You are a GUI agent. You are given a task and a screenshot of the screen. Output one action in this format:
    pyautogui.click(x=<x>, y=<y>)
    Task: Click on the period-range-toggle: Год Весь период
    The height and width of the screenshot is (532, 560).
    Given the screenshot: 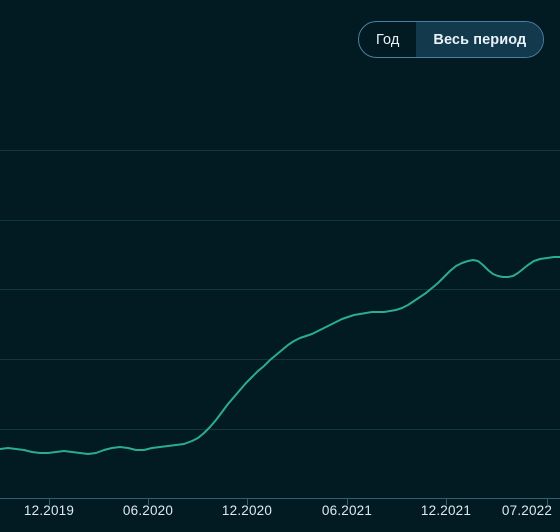 What is the action you would take?
    pyautogui.click(x=451, y=39)
    